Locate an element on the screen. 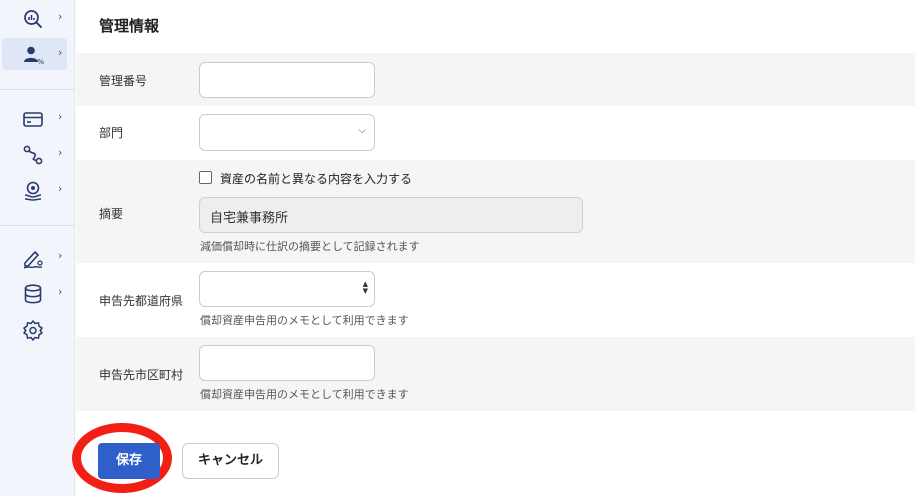  sidebar-item-settings is located at coordinates (34, 329).